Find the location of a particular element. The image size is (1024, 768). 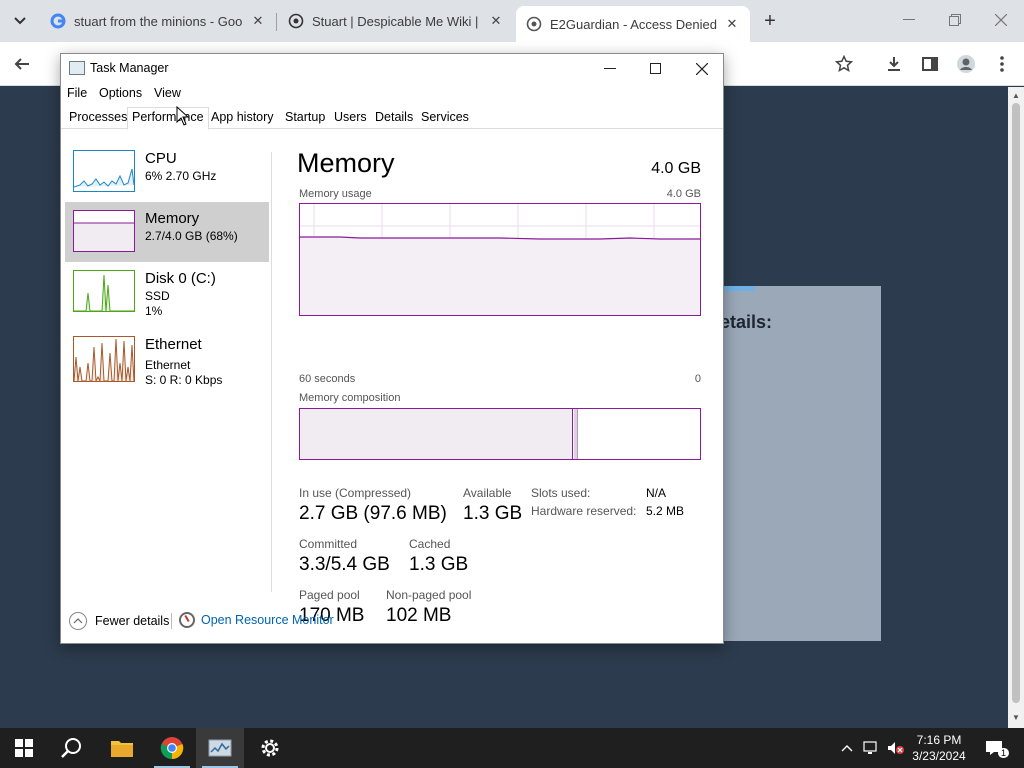

available-value: 1.3 GB is located at coordinates (493, 513).